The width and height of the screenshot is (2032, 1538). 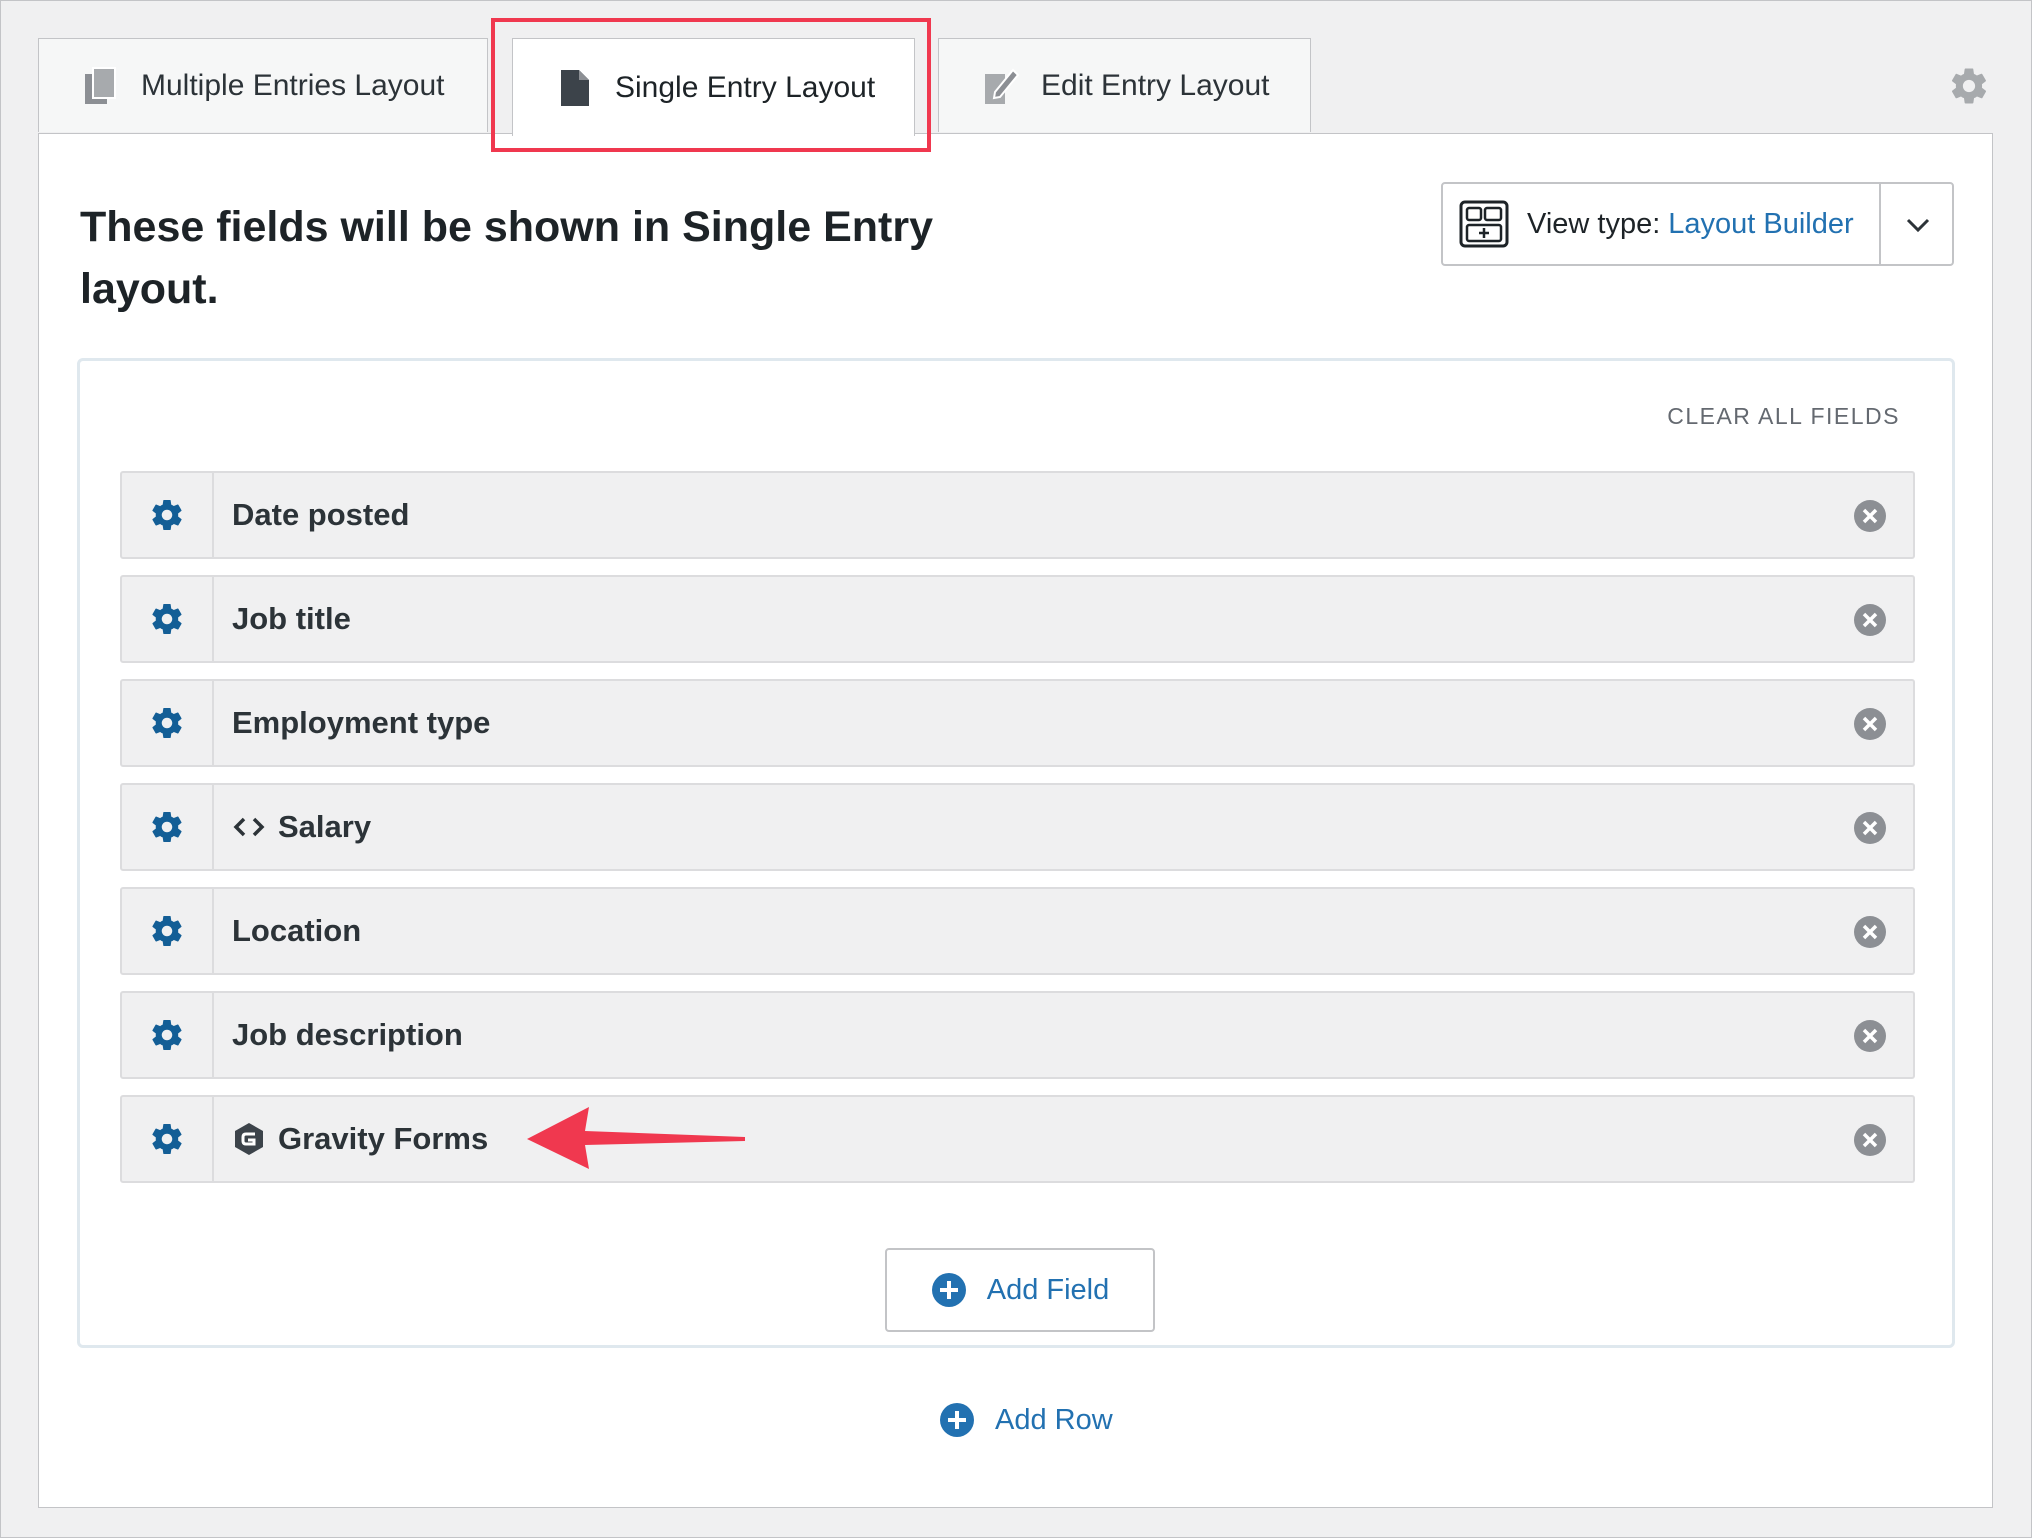 I want to click on field-label-text: Location, so click(x=297, y=930).